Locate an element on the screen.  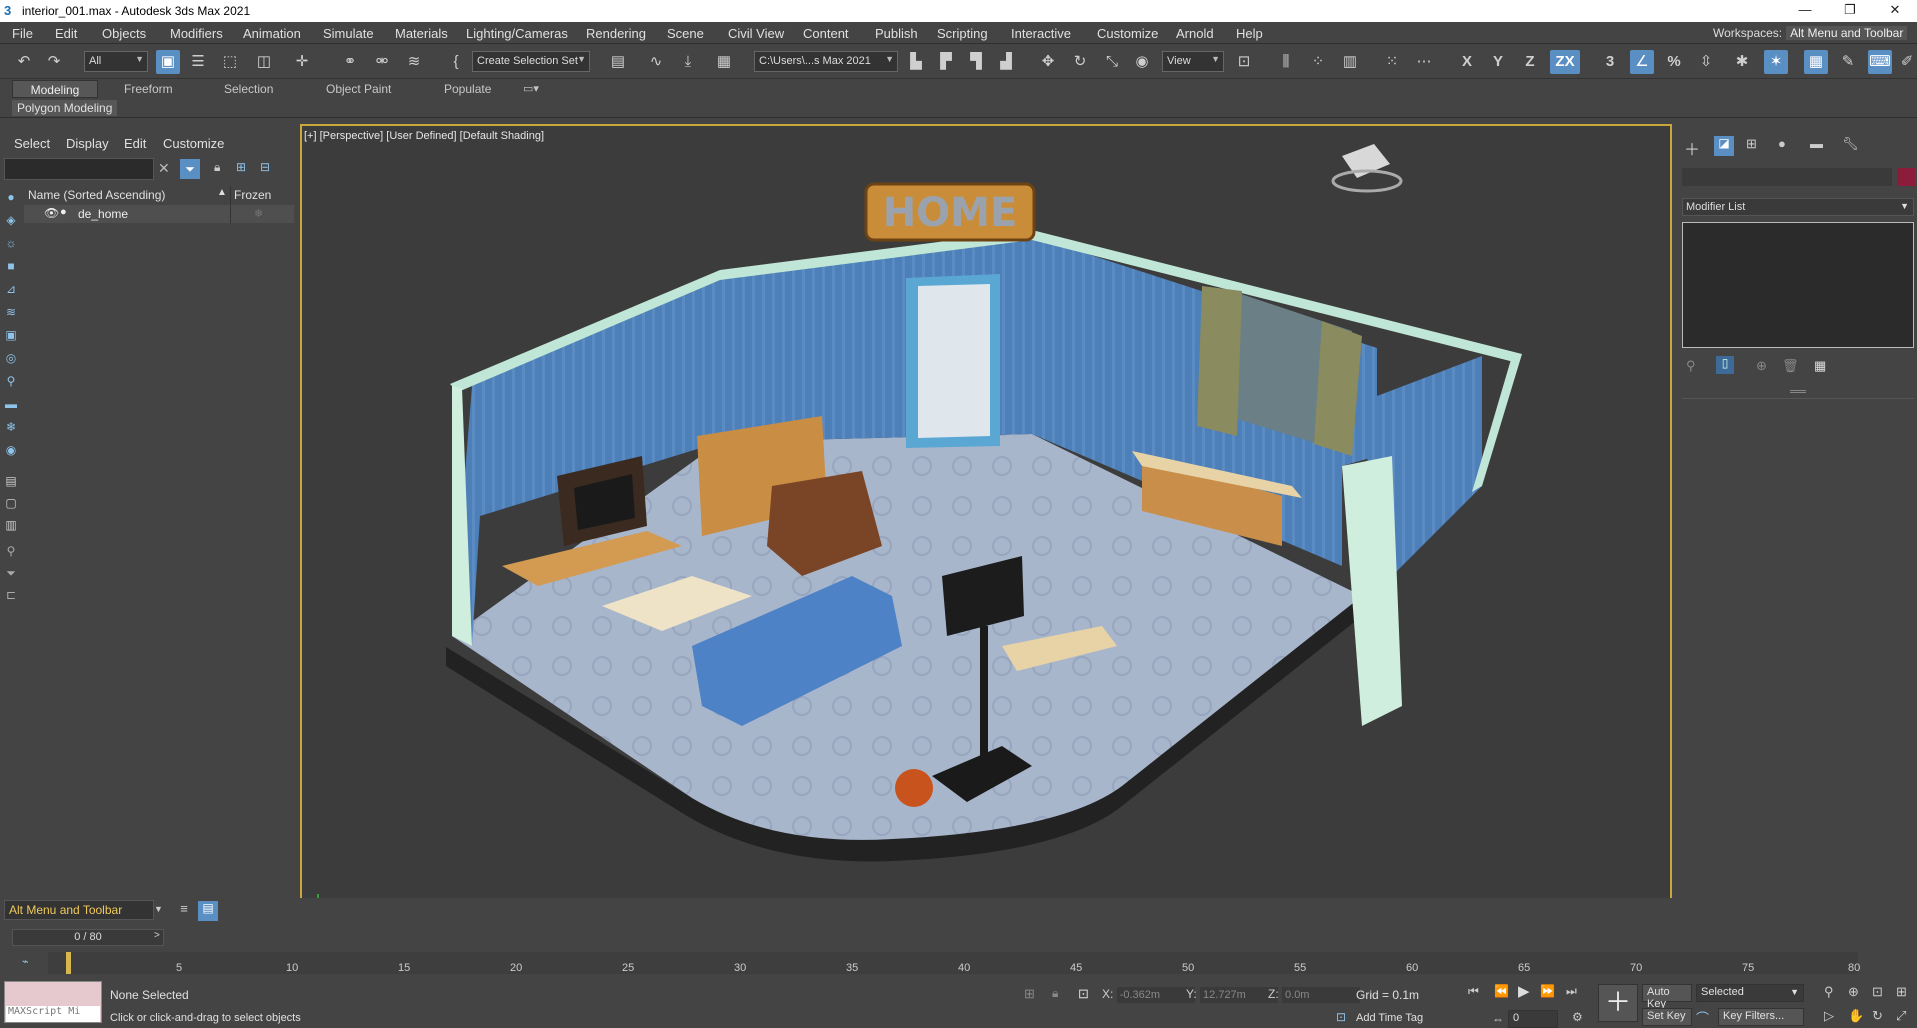
pan-icon: ✋ is located at coordinates (1856, 1016).